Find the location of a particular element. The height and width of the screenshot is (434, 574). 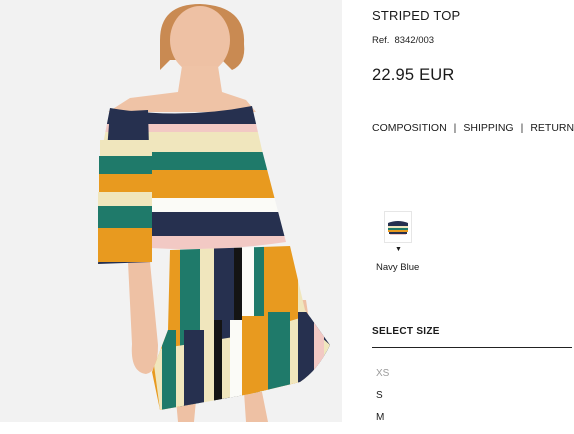

reference-label: Ref. is located at coordinates (381, 40).